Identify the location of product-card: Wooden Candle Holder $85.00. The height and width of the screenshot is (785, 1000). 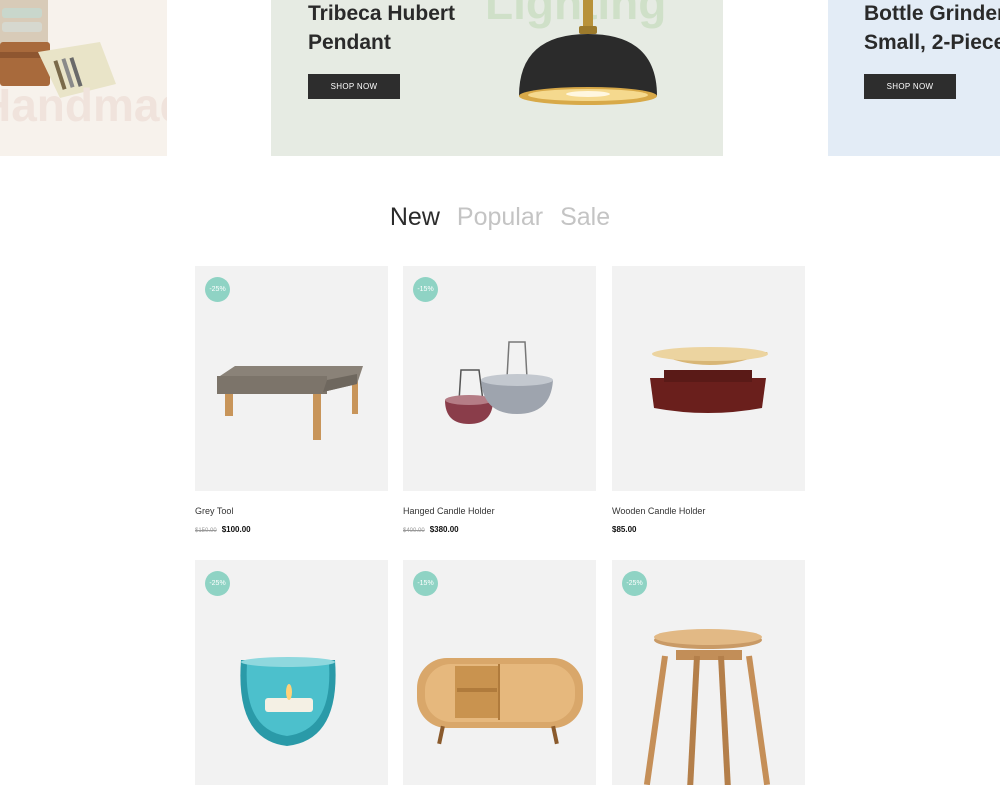
(708, 400).